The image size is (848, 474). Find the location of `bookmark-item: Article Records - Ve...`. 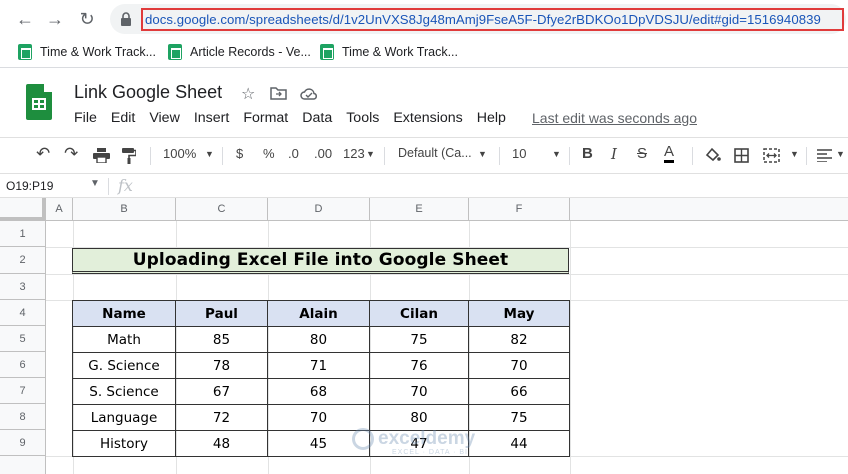

bookmark-item: Article Records - Ve... is located at coordinates (239, 52).